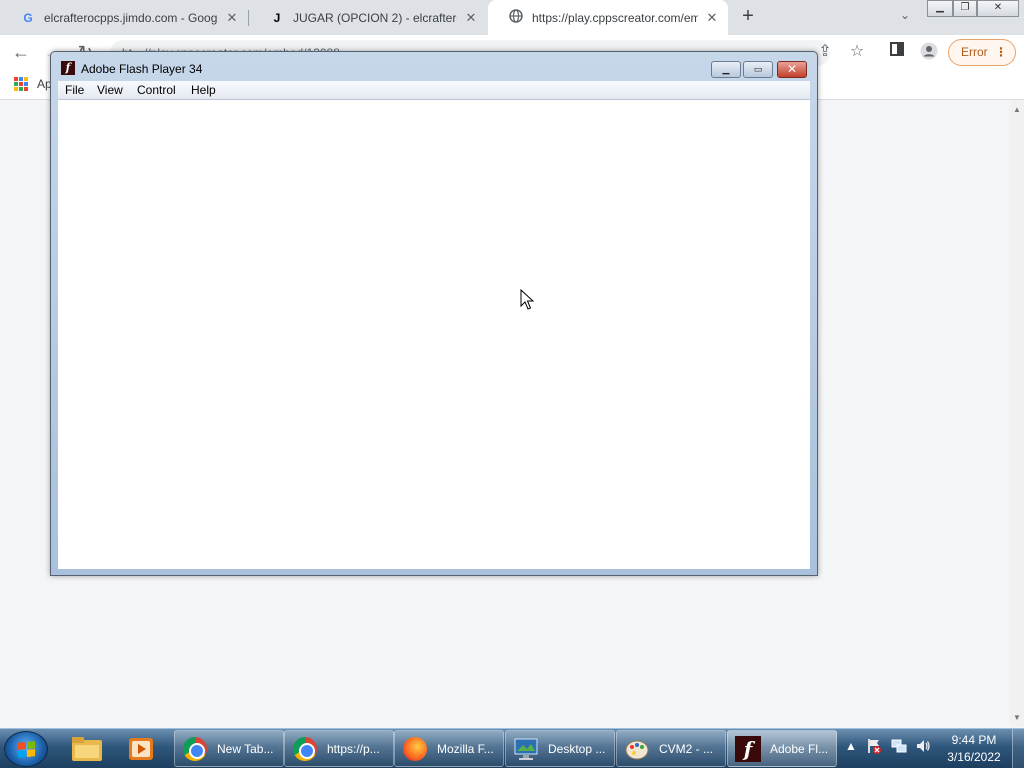 The height and width of the screenshot is (768, 1024). I want to click on clock-time: 9:44 PM, so click(974, 740).